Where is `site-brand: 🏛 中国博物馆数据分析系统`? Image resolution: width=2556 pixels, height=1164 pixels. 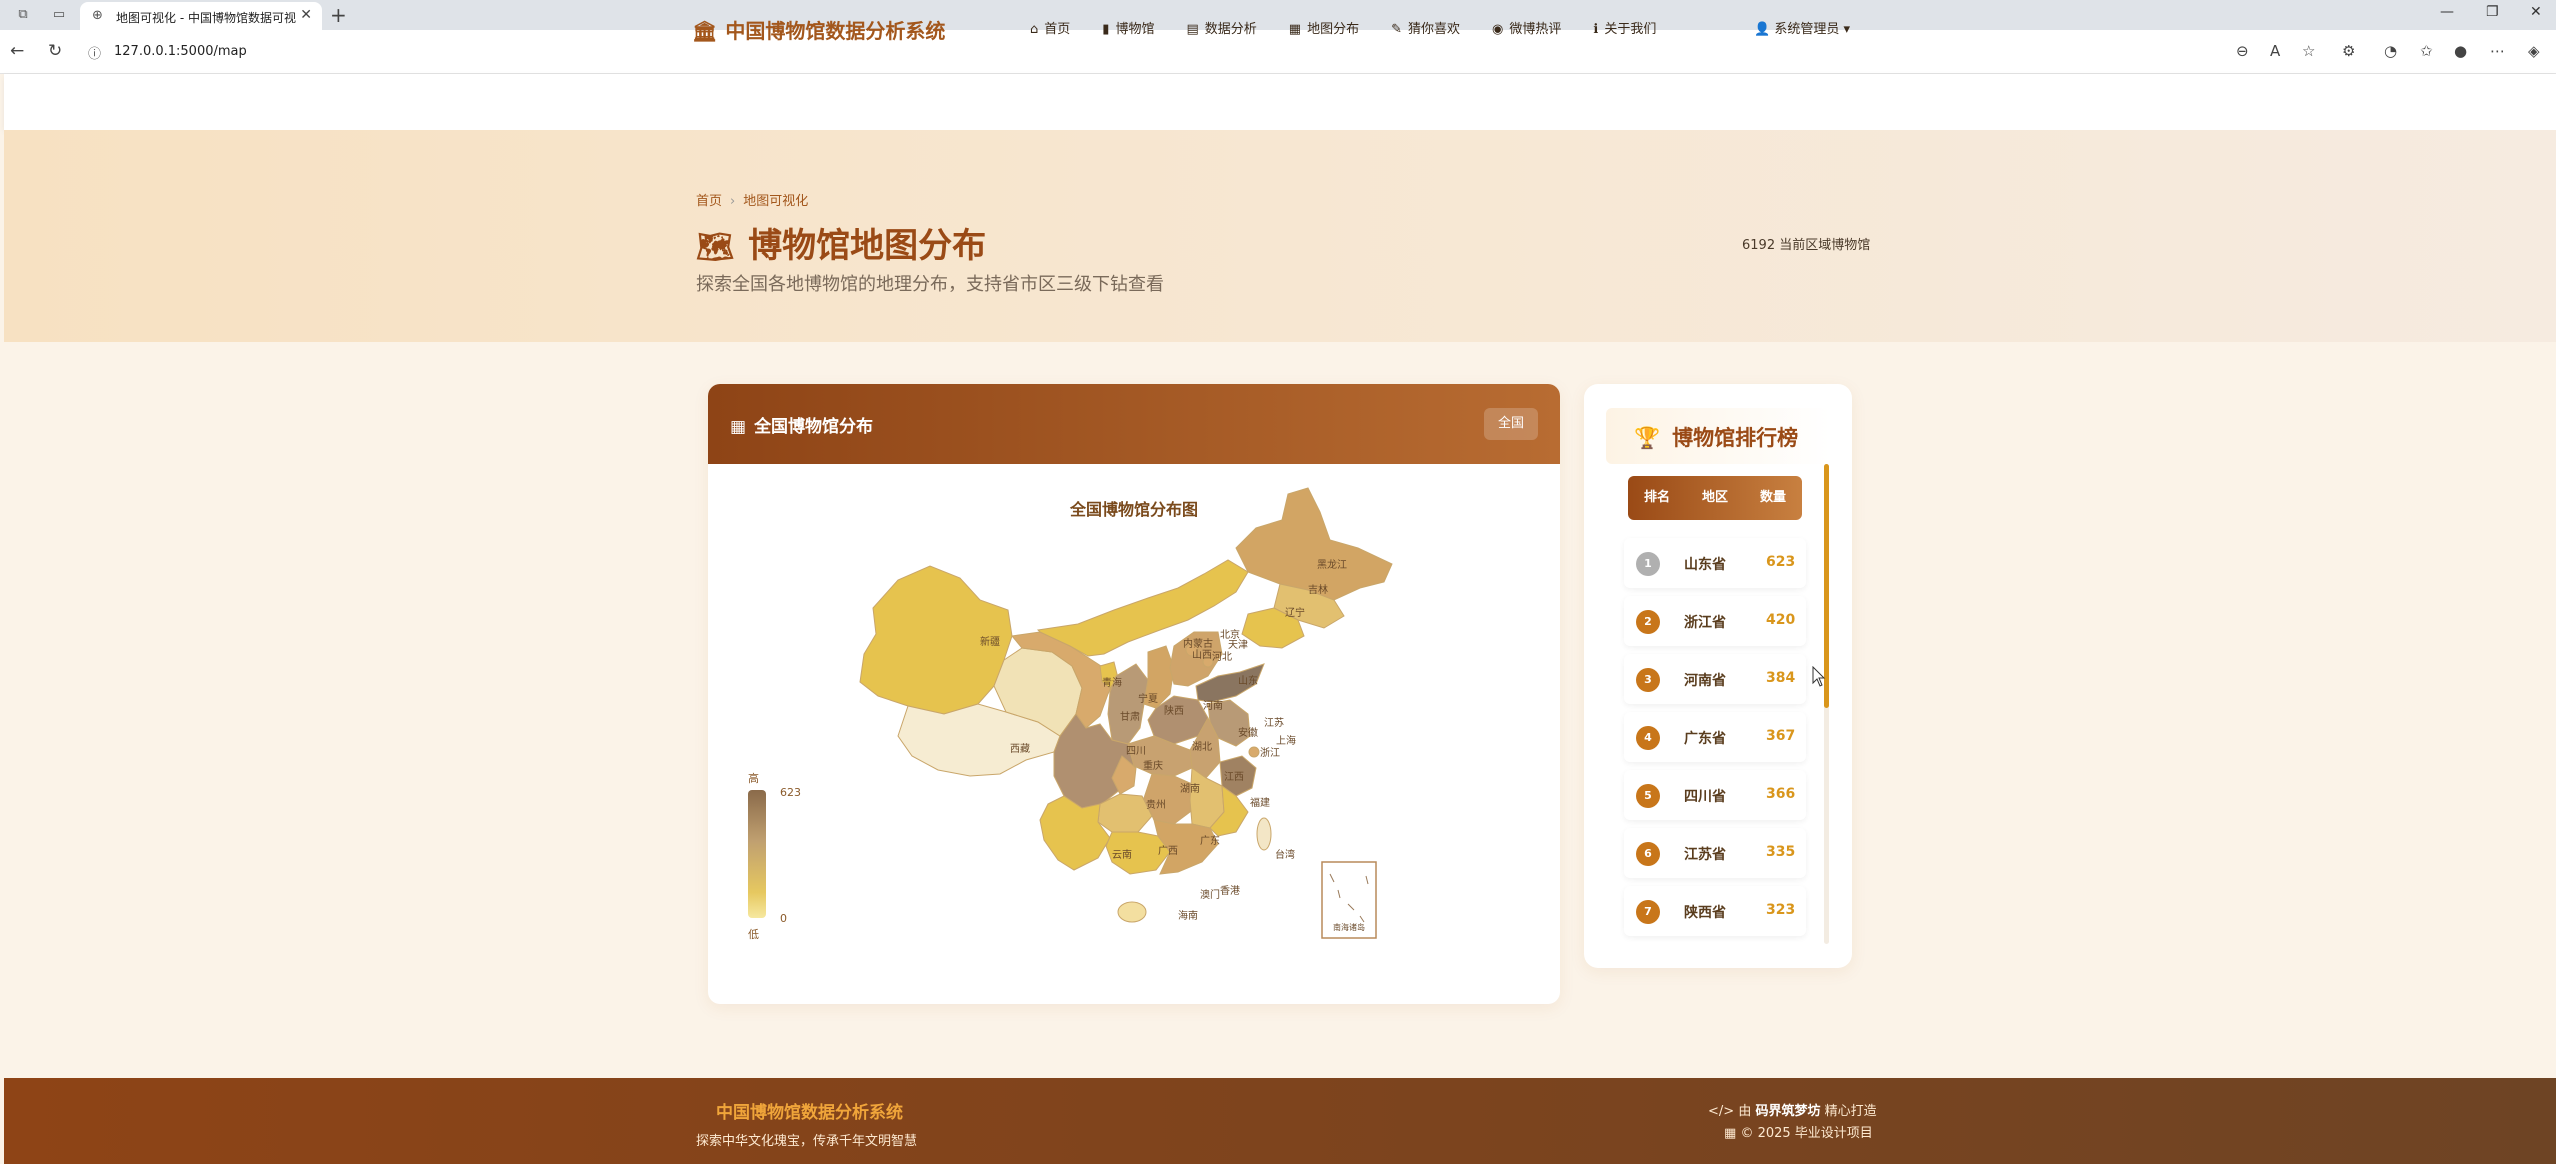 site-brand: 🏛 中国博物馆数据分析系统 is located at coordinates (818, 29).